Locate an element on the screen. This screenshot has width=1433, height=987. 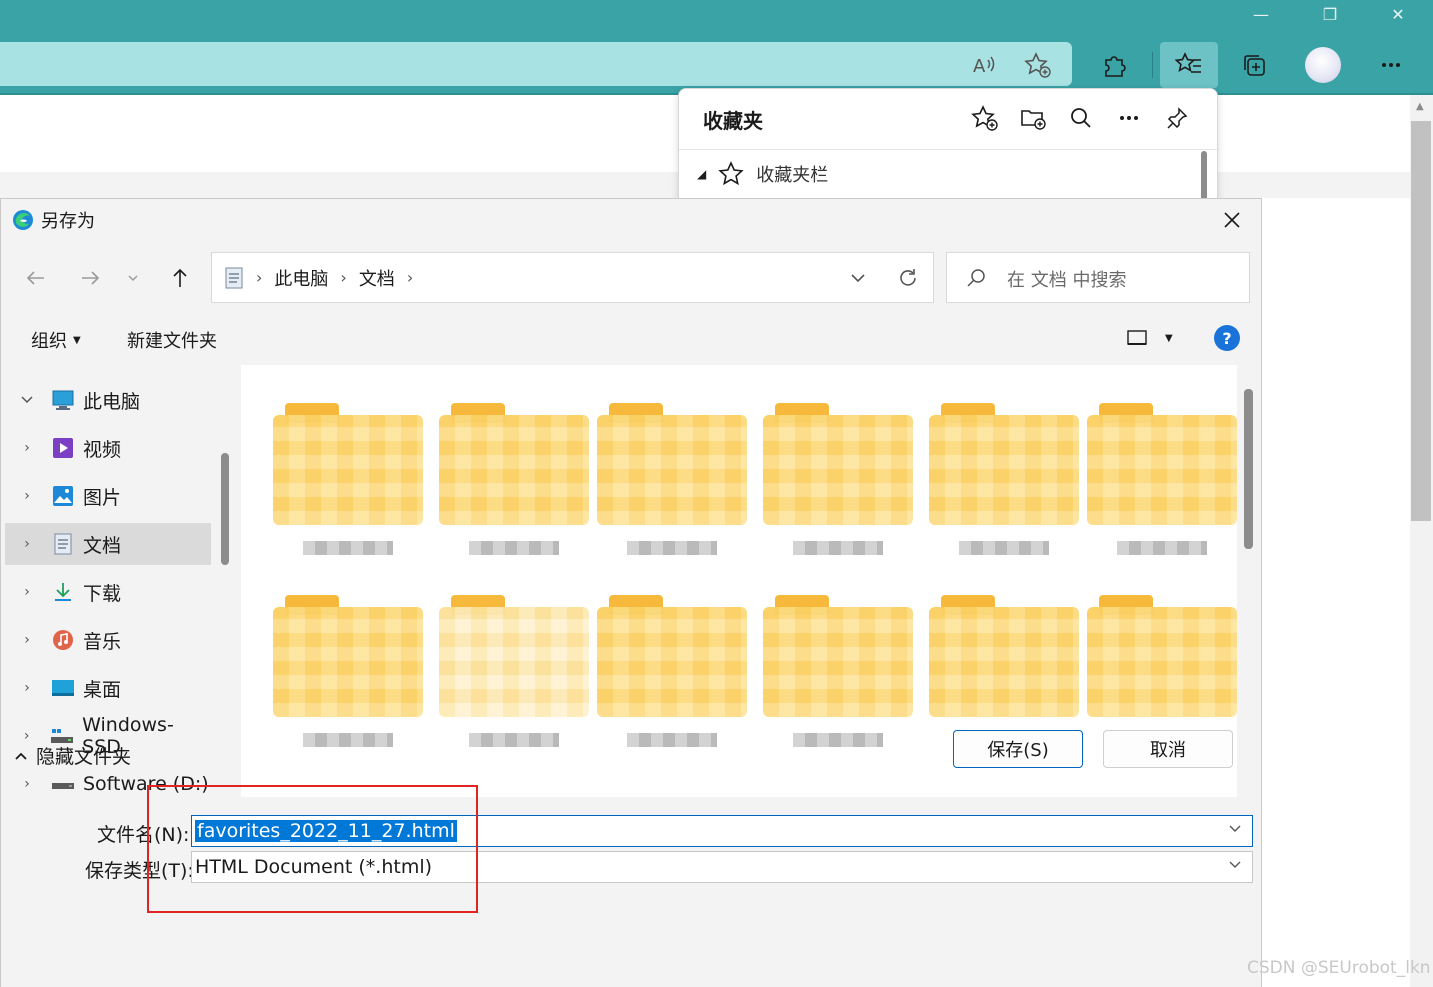
music-folder-icon is located at coordinates (63, 640).